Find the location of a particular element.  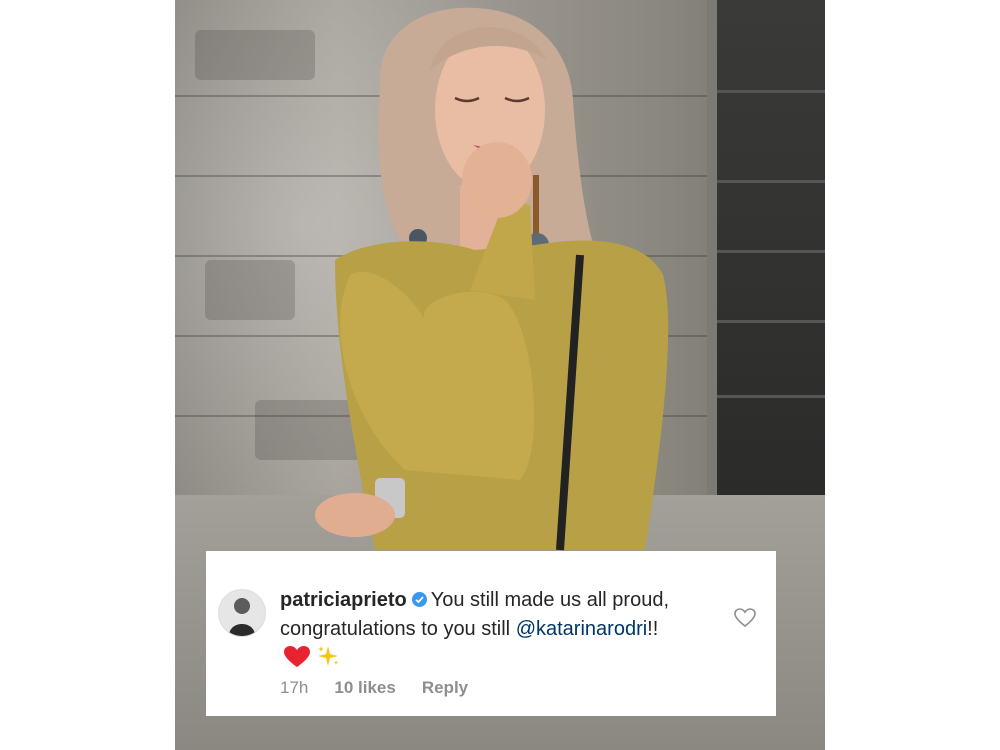

comment-likes-count: 10 likes is located at coordinates (364, 688).